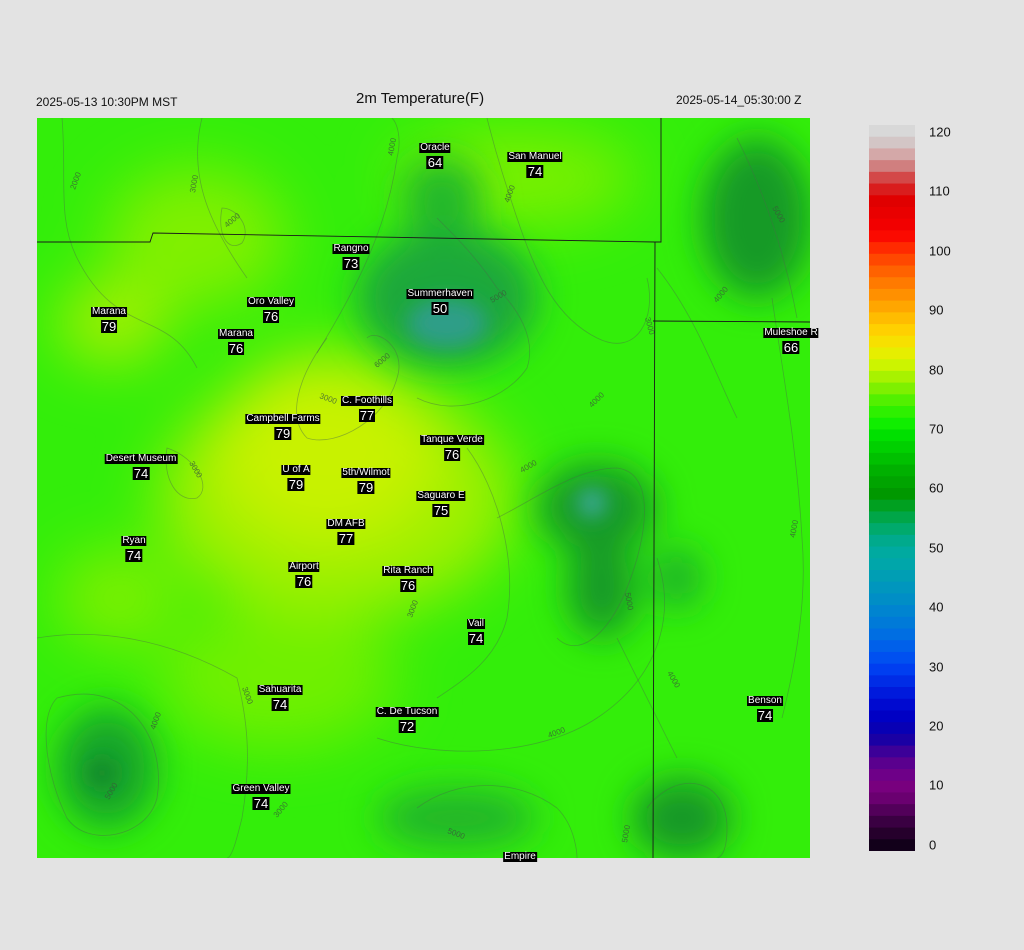  Describe the element at coordinates (940, 132) in the screenshot. I see `colorbar-tick-label: 120` at that location.